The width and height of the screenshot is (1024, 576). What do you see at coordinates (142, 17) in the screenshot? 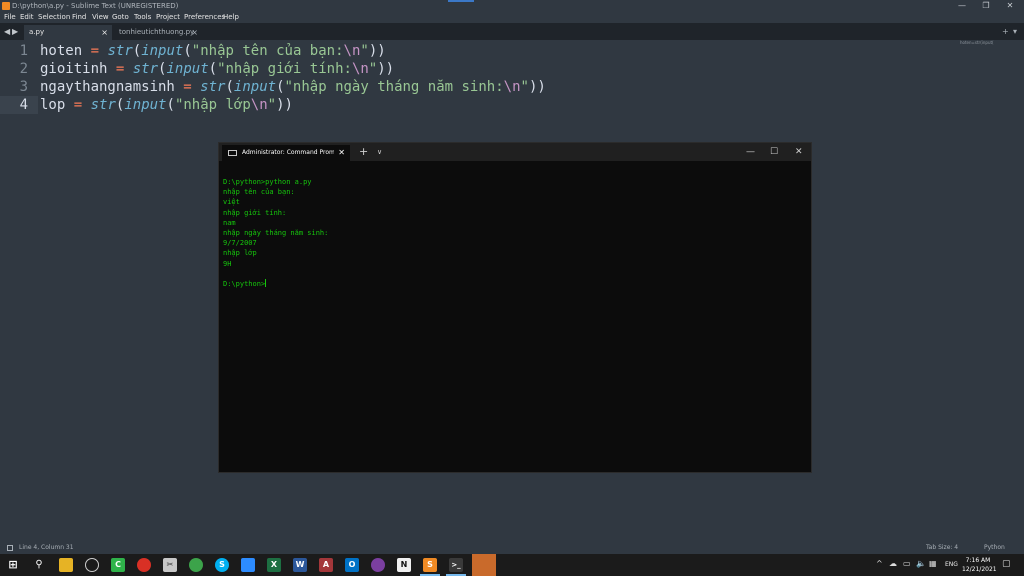
I see `menu-tools: Tools` at bounding box center [142, 17].